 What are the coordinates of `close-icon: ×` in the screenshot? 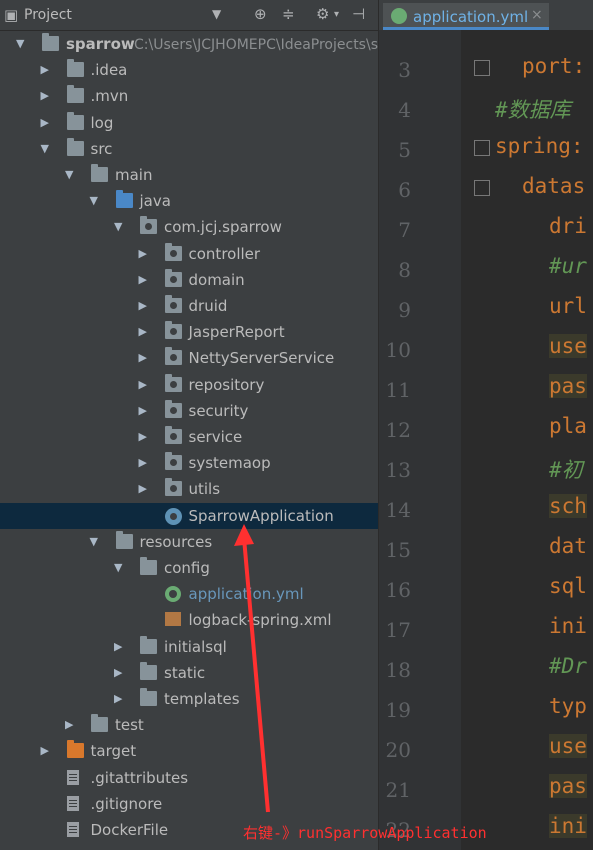 It's located at (537, 15).